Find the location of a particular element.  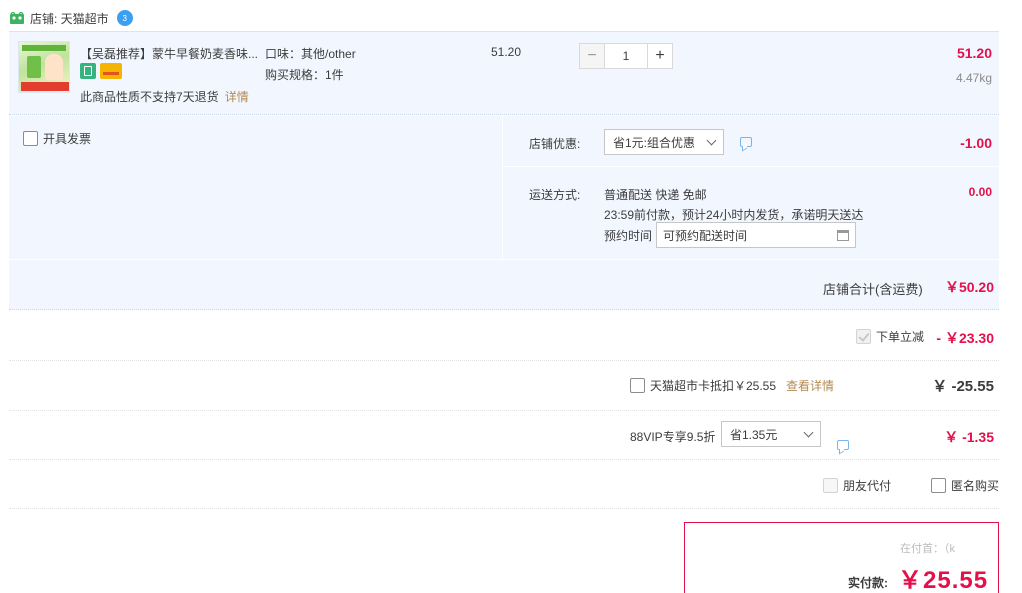

instant-discount-label: 下单立减 is located at coordinates (900, 337).